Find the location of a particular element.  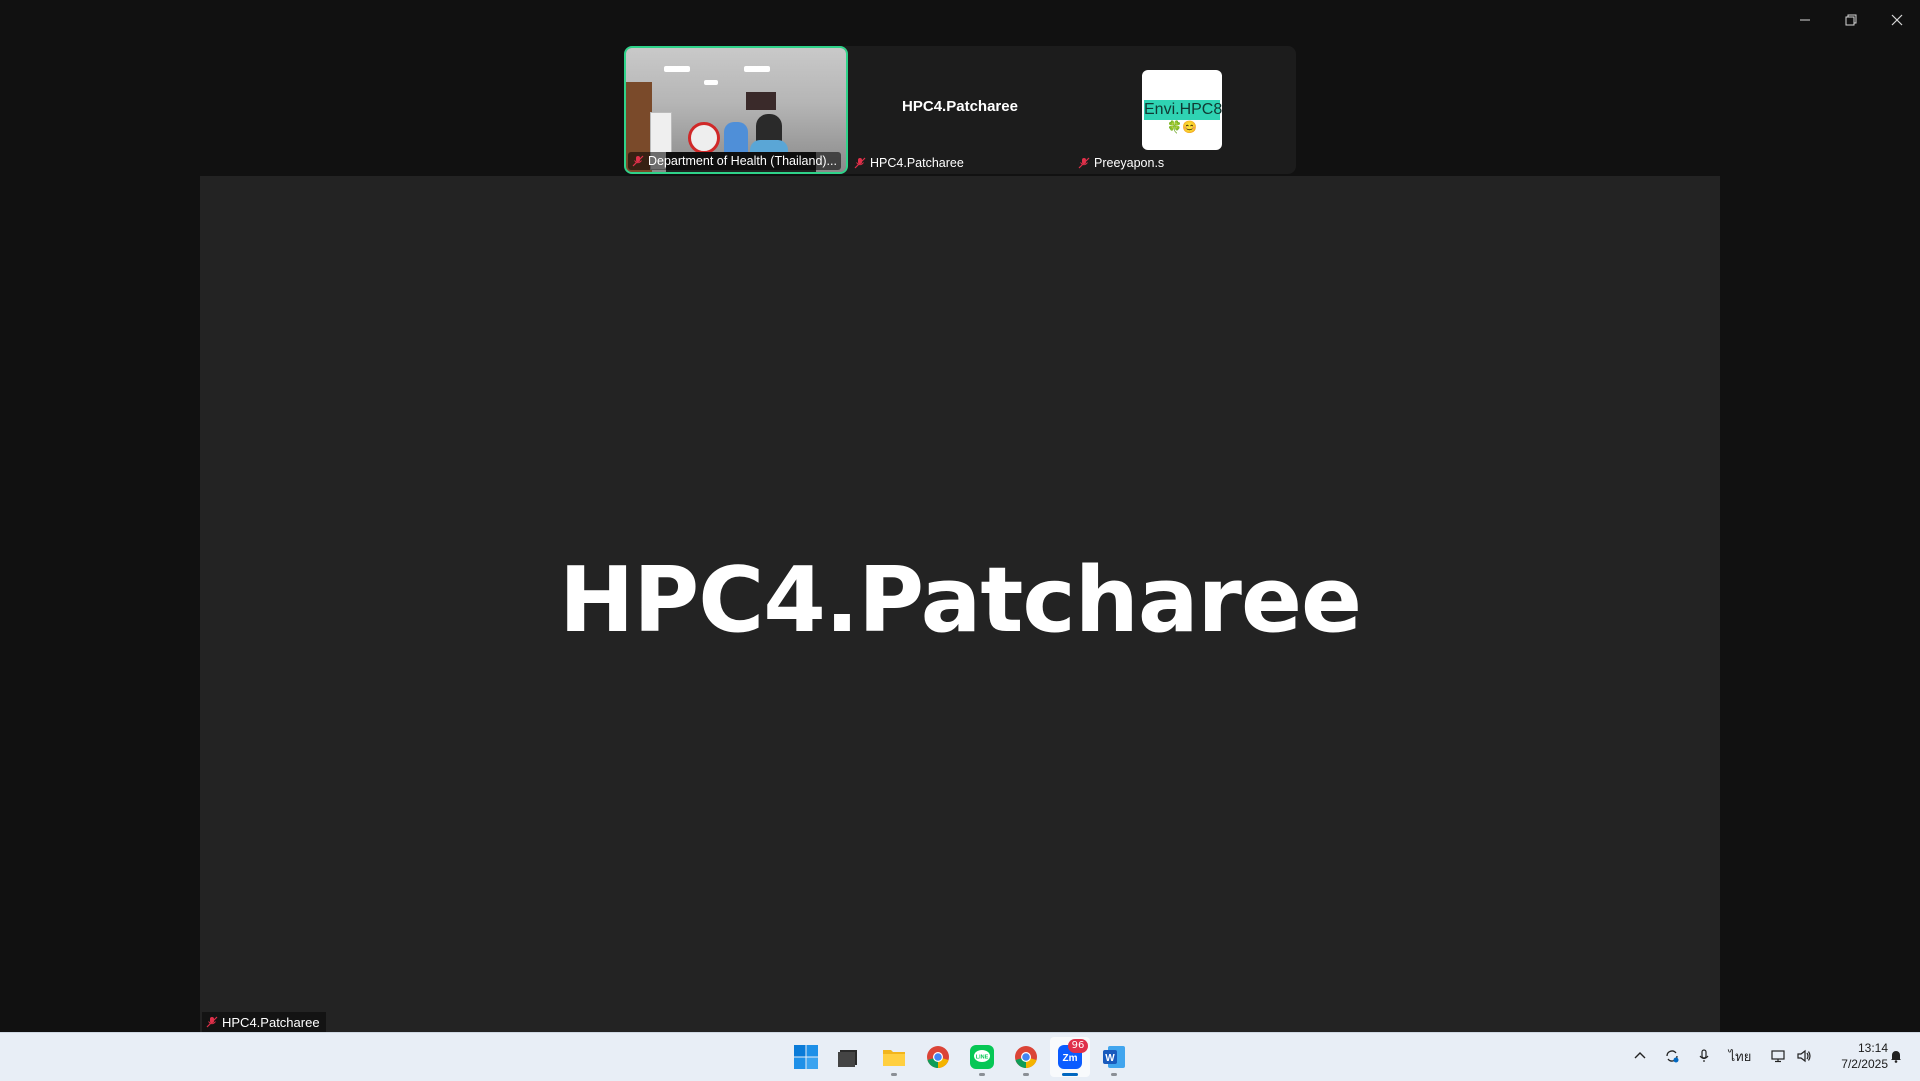

minimize-icon is located at coordinates (1805, 20).